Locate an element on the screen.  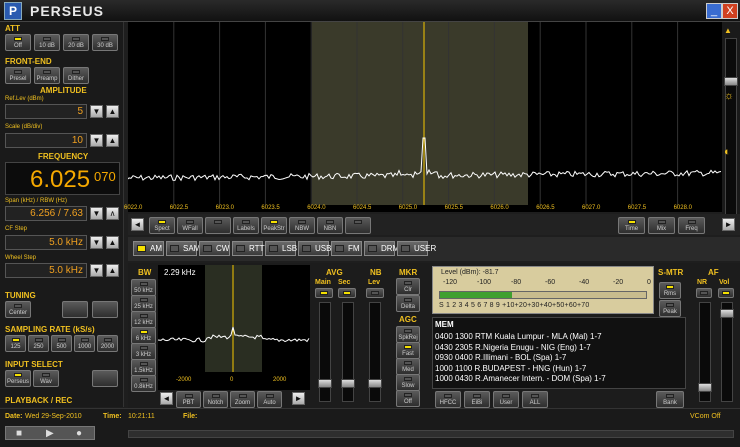
bw-button-4: 3 kHz is located at coordinates (143, 351).